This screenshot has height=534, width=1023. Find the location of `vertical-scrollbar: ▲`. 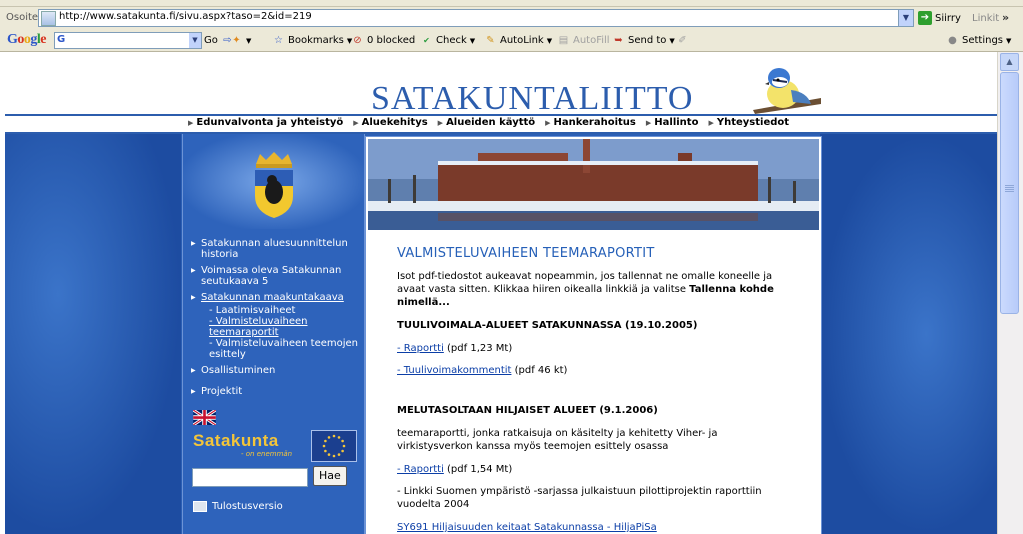

vertical-scrollbar: ▲ is located at coordinates (1010, 293).